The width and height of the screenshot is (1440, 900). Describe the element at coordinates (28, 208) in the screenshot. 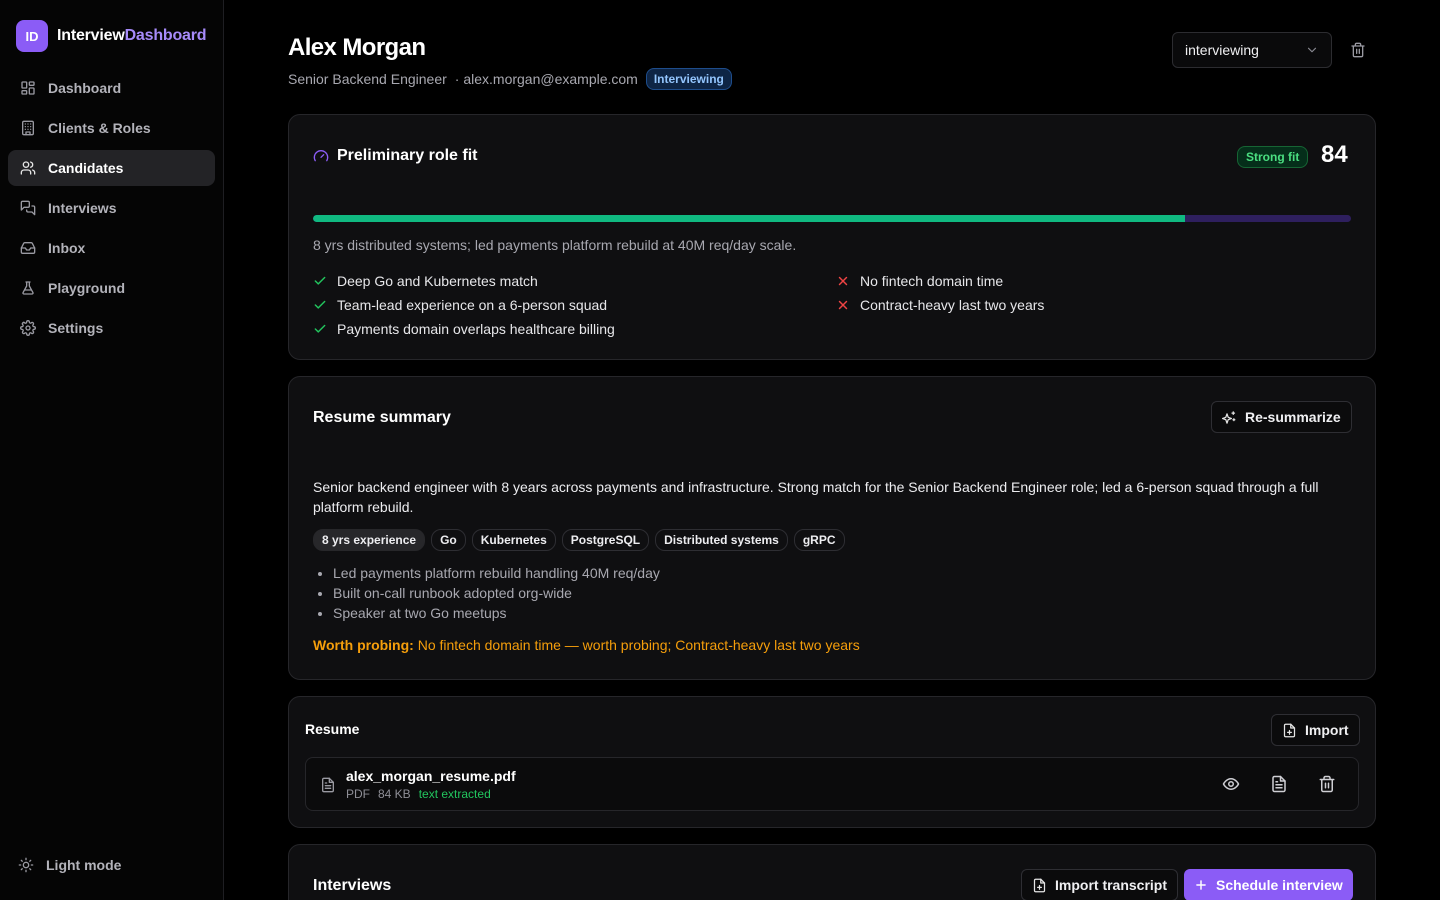

I see `chat-icon` at that location.